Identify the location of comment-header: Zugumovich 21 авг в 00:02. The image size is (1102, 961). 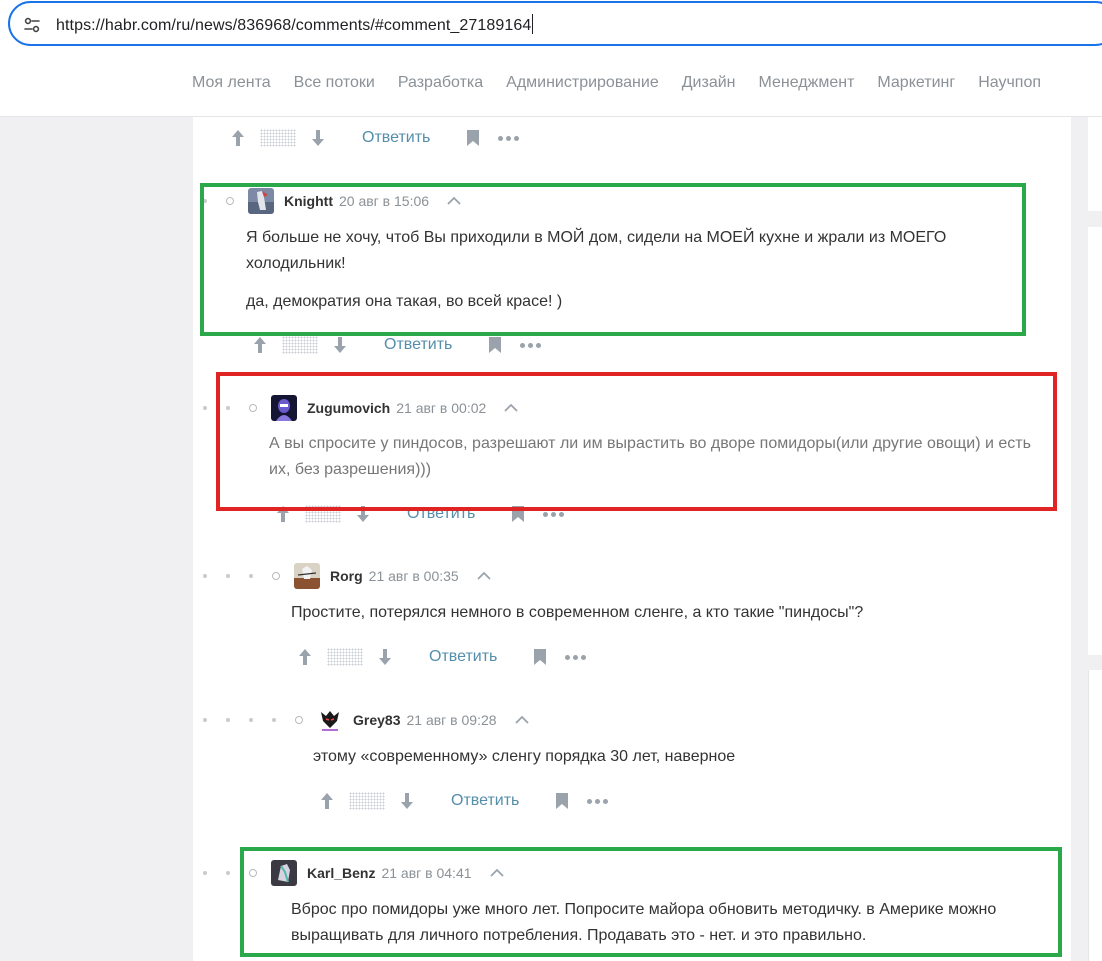
(360, 408).